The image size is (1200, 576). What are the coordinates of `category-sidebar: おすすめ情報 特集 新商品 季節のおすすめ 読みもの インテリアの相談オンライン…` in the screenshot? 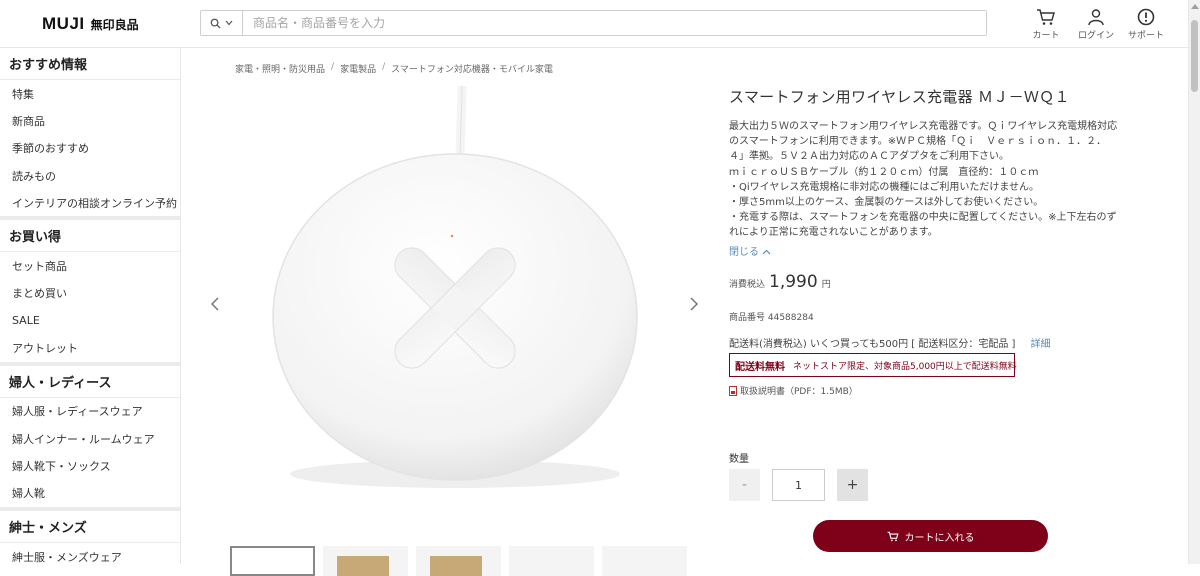 It's located at (90, 306).